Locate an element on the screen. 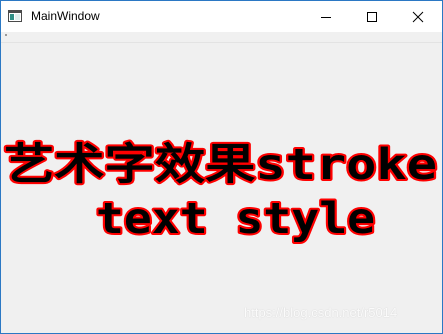  watermark-text: https://blog.csdn.net/r5014 is located at coordinates (321, 312).